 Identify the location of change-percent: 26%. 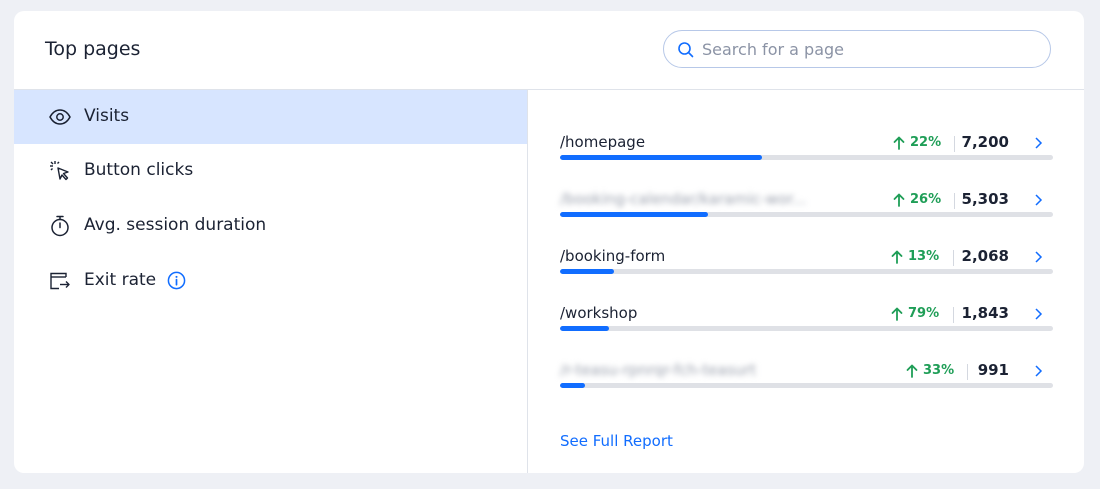
(926, 199).